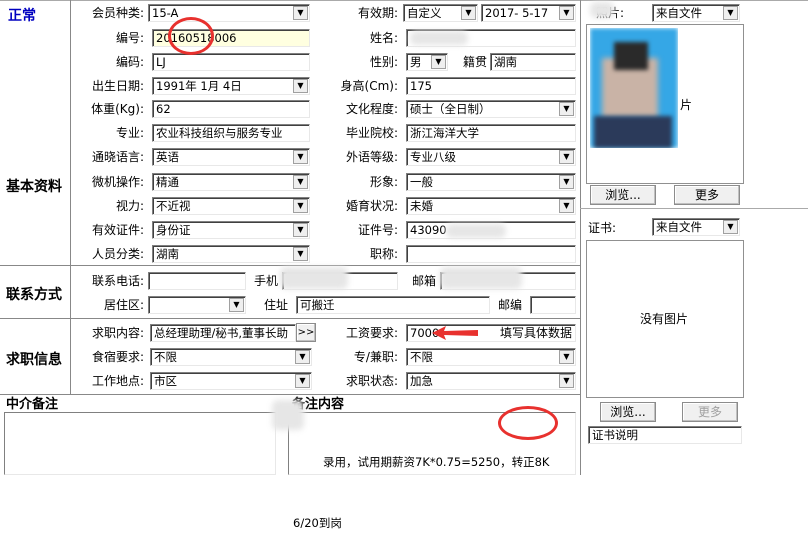 Image resolution: width=808 pixels, height=552 pixels. Describe the element at coordinates (231, 254) in the screenshot. I see `category-select: 湖南 ▼` at that location.